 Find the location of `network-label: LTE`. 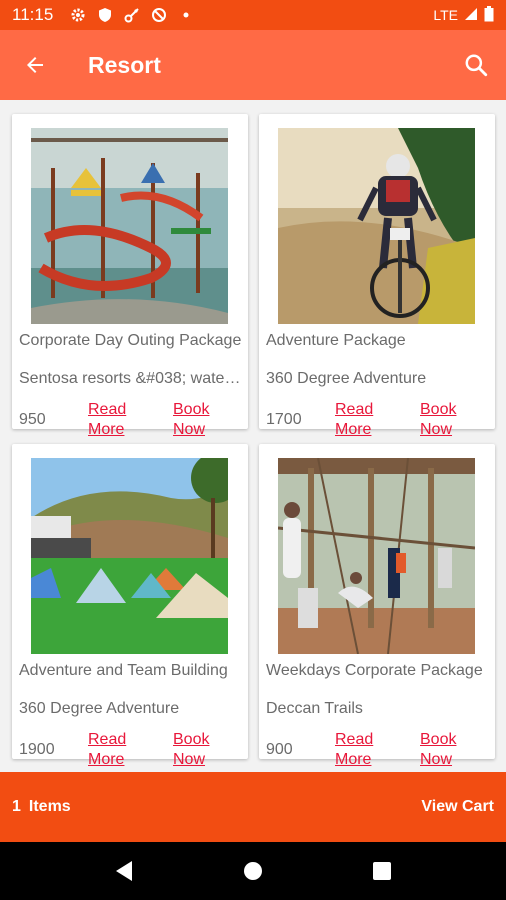

network-label: LTE is located at coordinates (445, 15).